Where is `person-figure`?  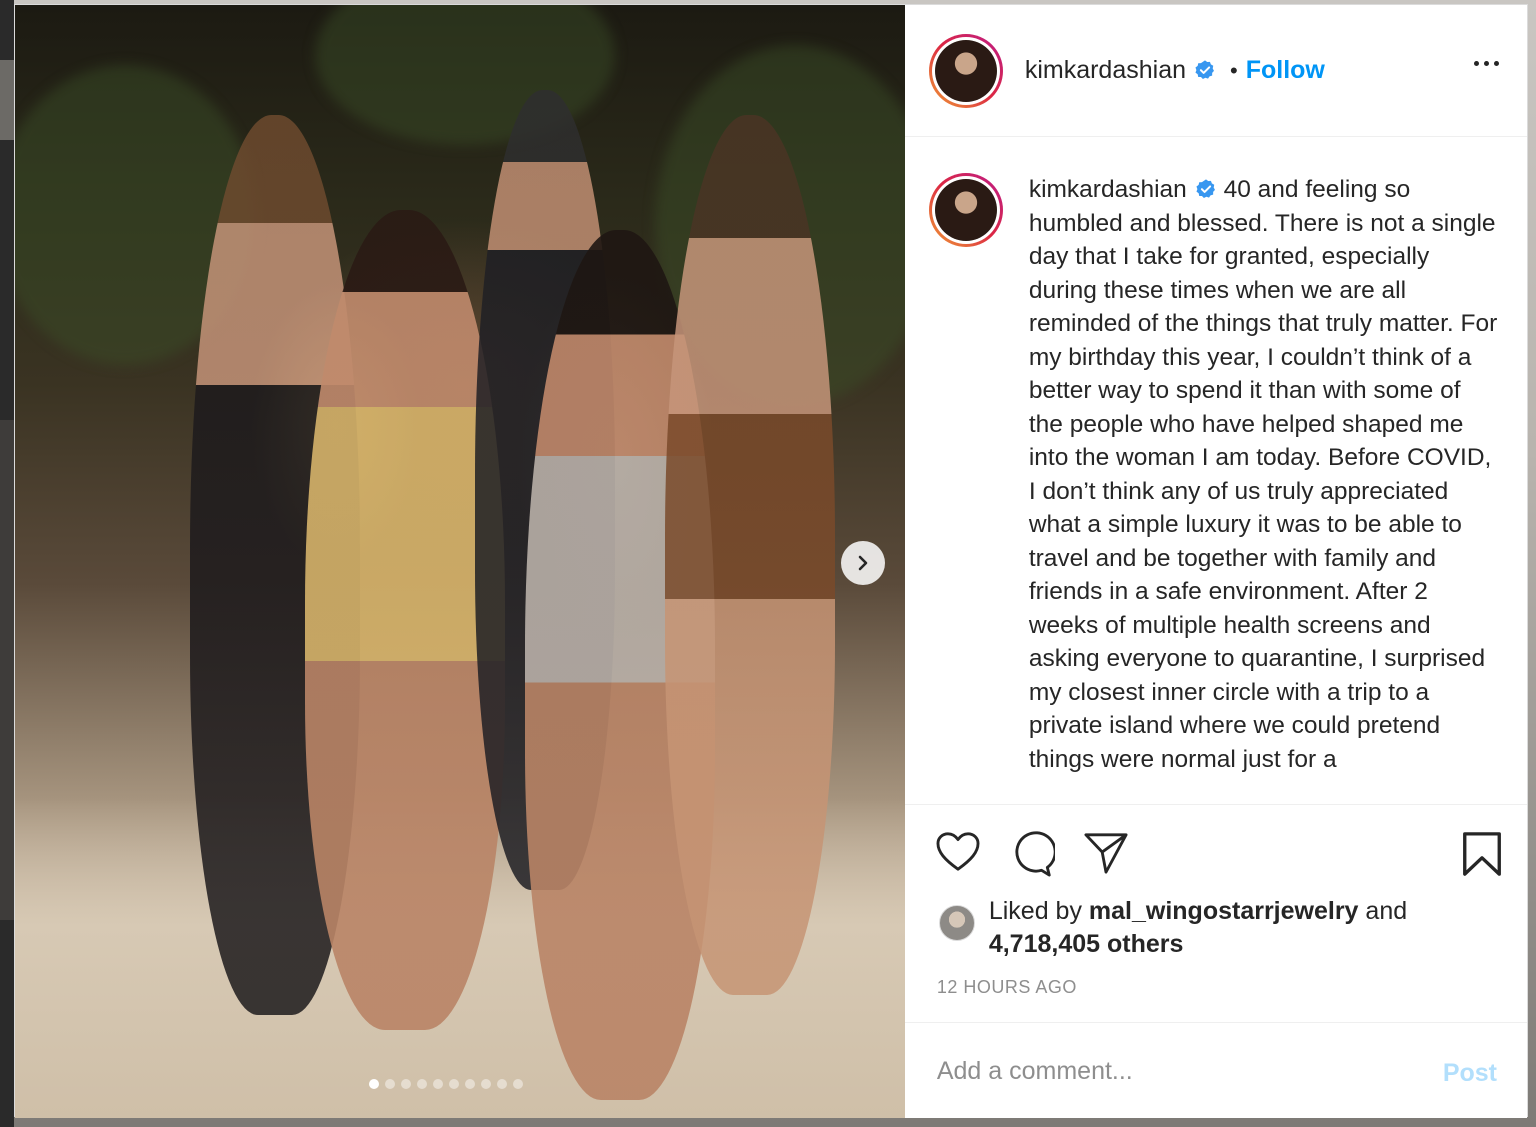 person-figure is located at coordinates (750, 555).